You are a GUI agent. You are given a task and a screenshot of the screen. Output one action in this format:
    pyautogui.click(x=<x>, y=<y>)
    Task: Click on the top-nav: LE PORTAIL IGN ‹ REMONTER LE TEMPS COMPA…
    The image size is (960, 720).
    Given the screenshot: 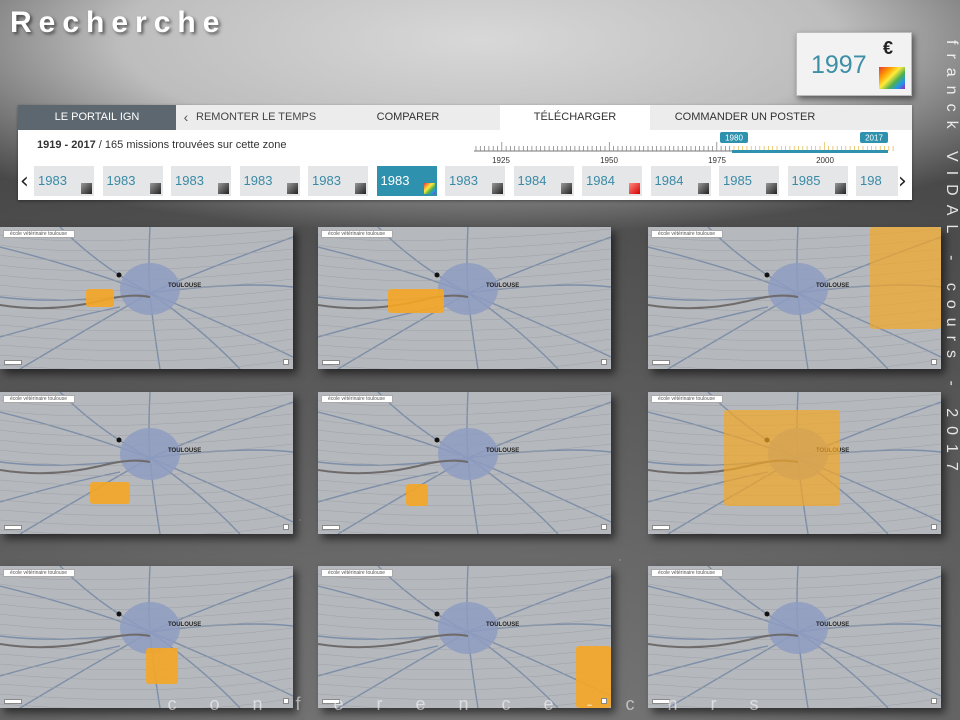 What is the action you would take?
    pyautogui.click(x=465, y=117)
    